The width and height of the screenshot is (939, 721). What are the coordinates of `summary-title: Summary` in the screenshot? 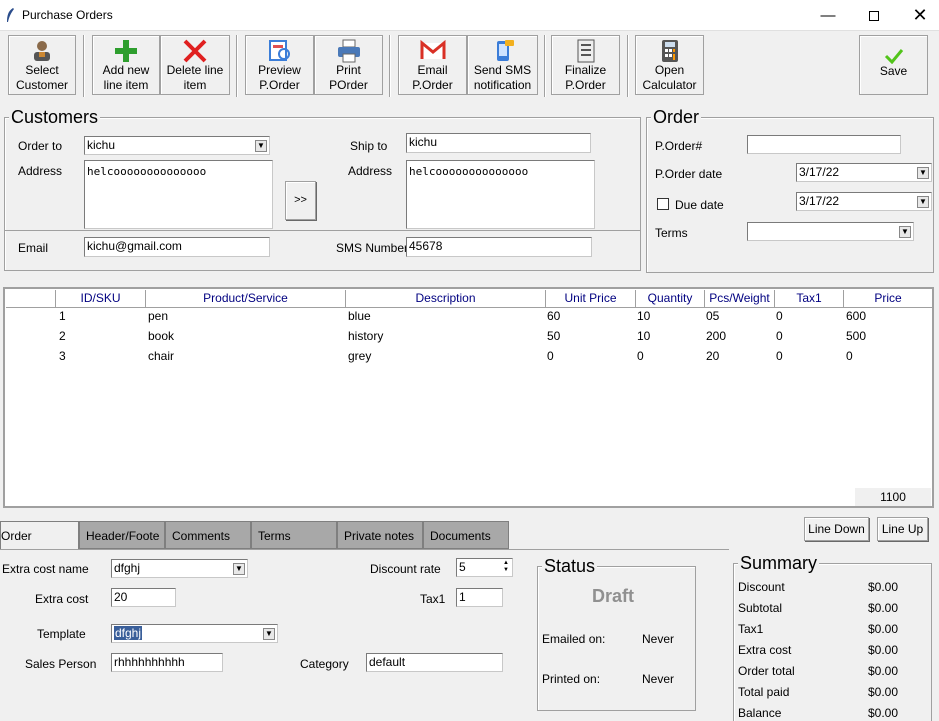 It's located at (779, 563).